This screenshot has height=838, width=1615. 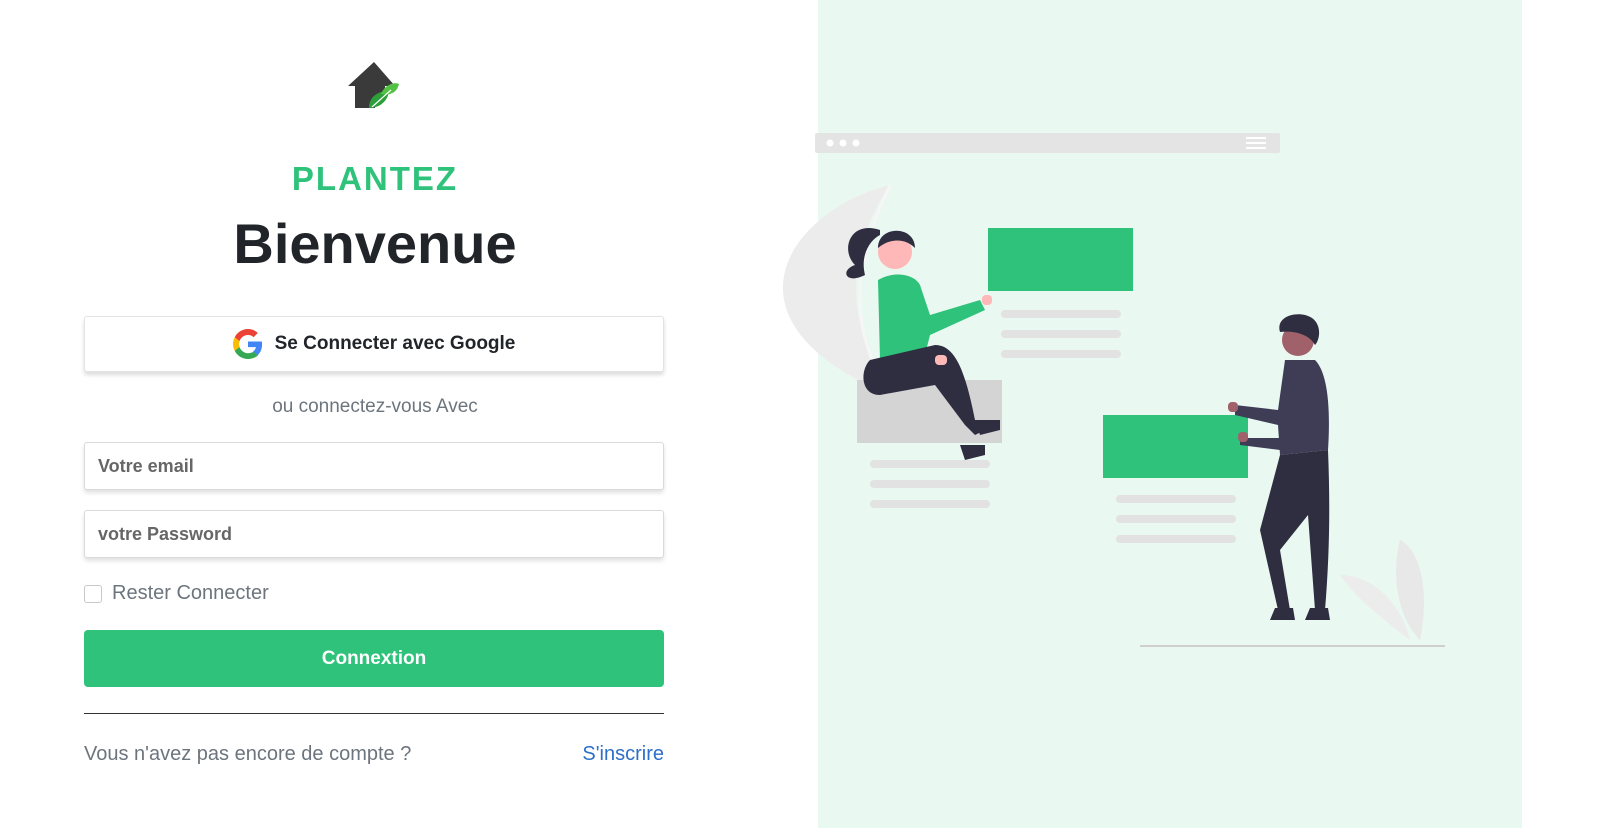 What do you see at coordinates (93, 593) in the screenshot?
I see `remember-checkbox` at bounding box center [93, 593].